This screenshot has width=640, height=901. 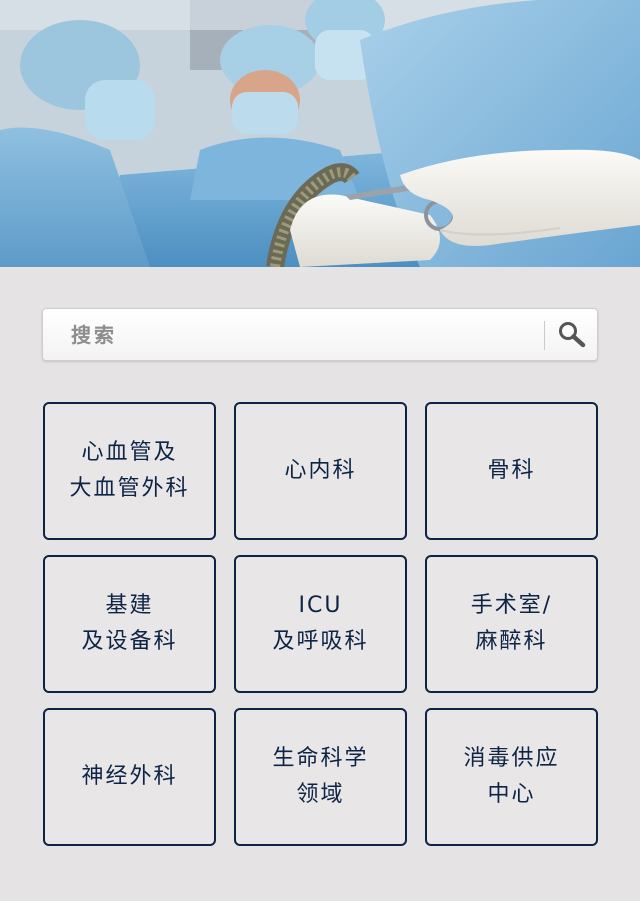 I want to click on category-infrastructure-equipment: 基建 及设备科, so click(x=129, y=624).